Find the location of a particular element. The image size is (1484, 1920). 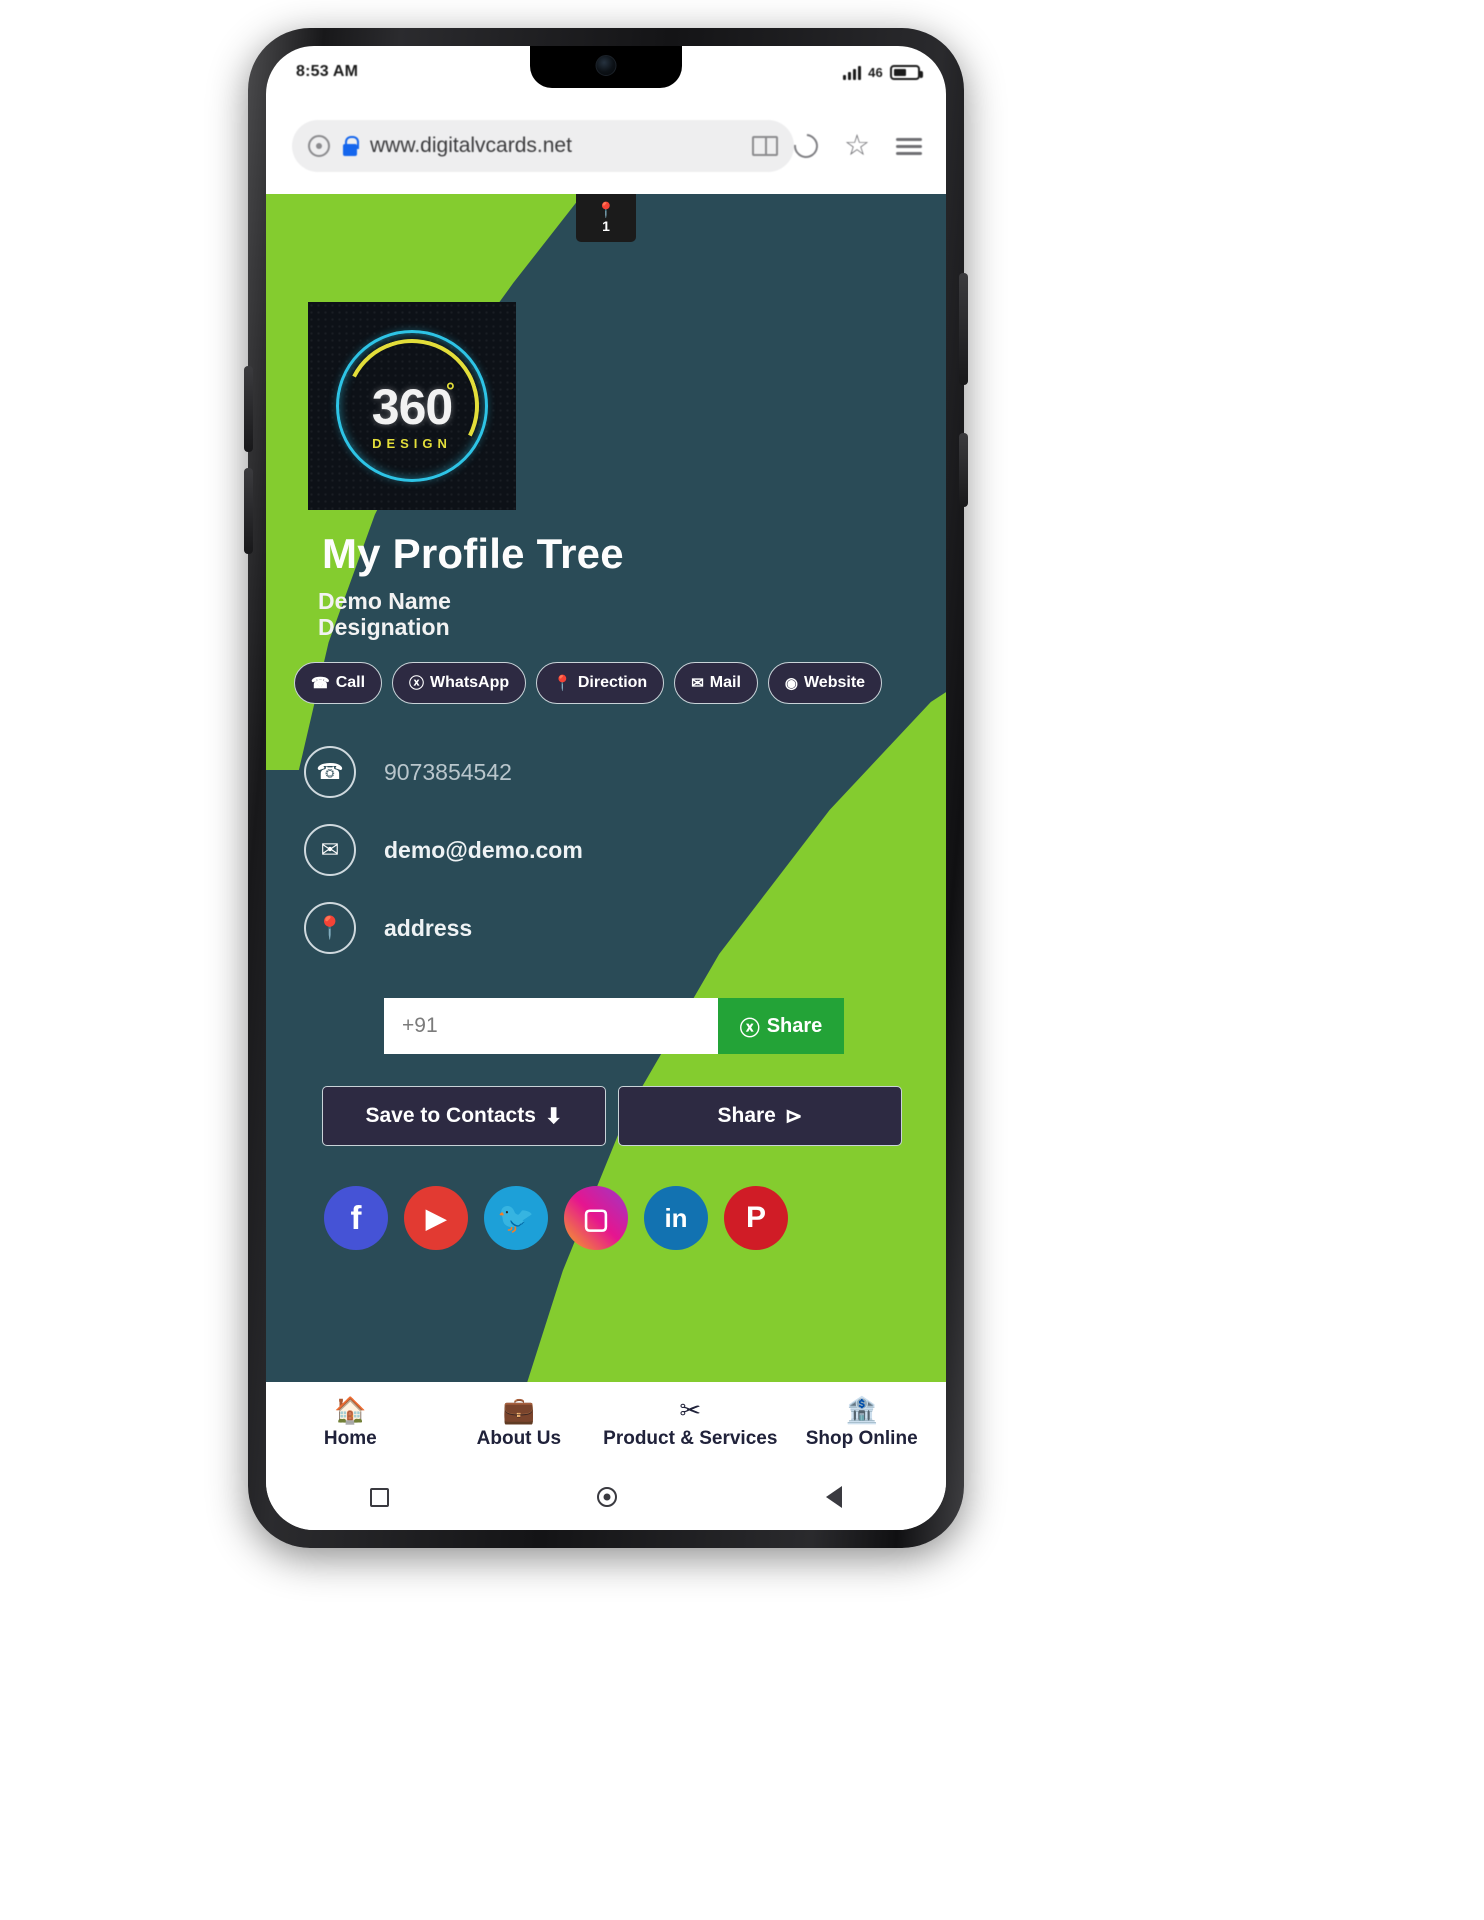

star-icon: ☆ is located at coordinates (857, 146).